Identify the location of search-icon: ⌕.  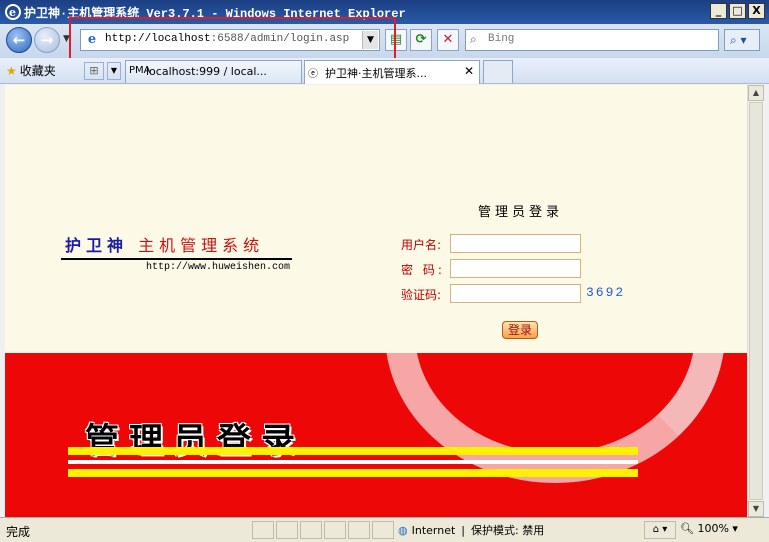
(473, 39).